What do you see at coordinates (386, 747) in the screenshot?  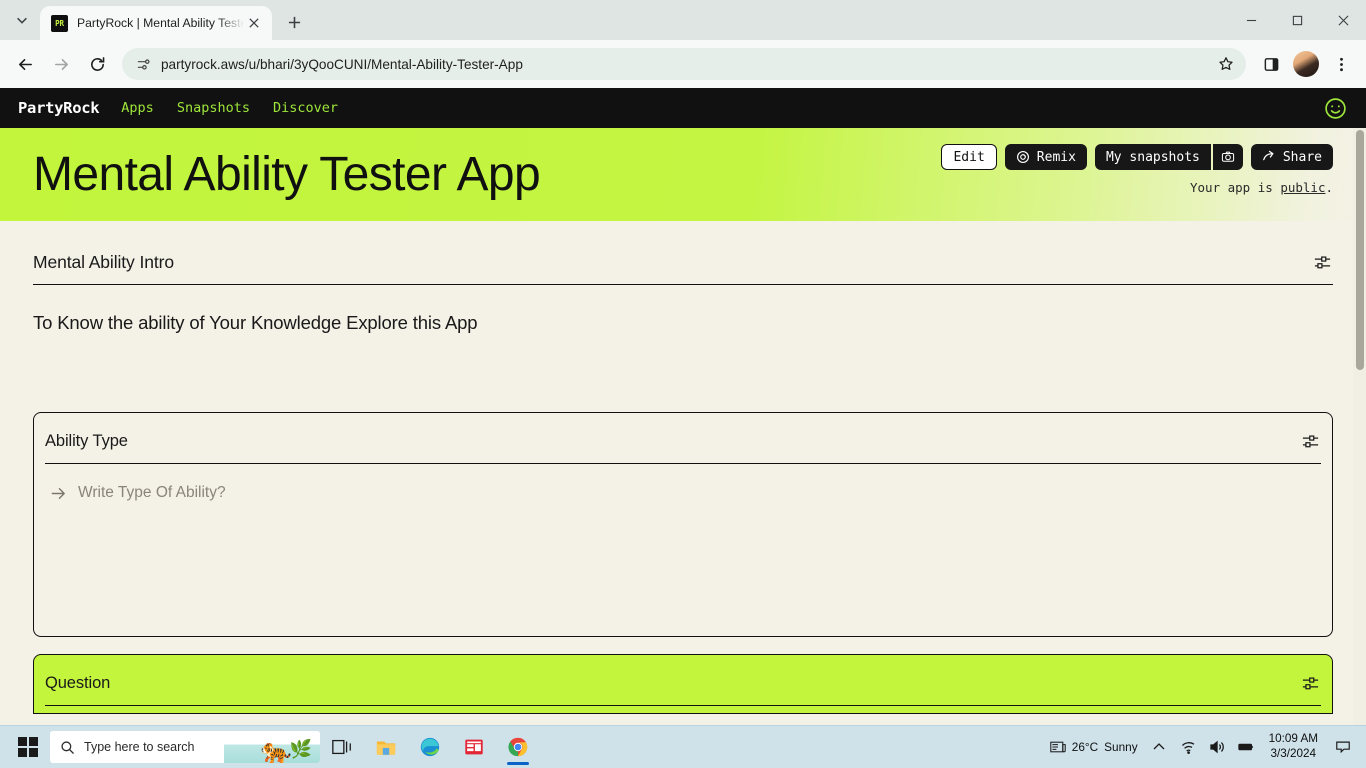 I see `file-explorer-icon` at bounding box center [386, 747].